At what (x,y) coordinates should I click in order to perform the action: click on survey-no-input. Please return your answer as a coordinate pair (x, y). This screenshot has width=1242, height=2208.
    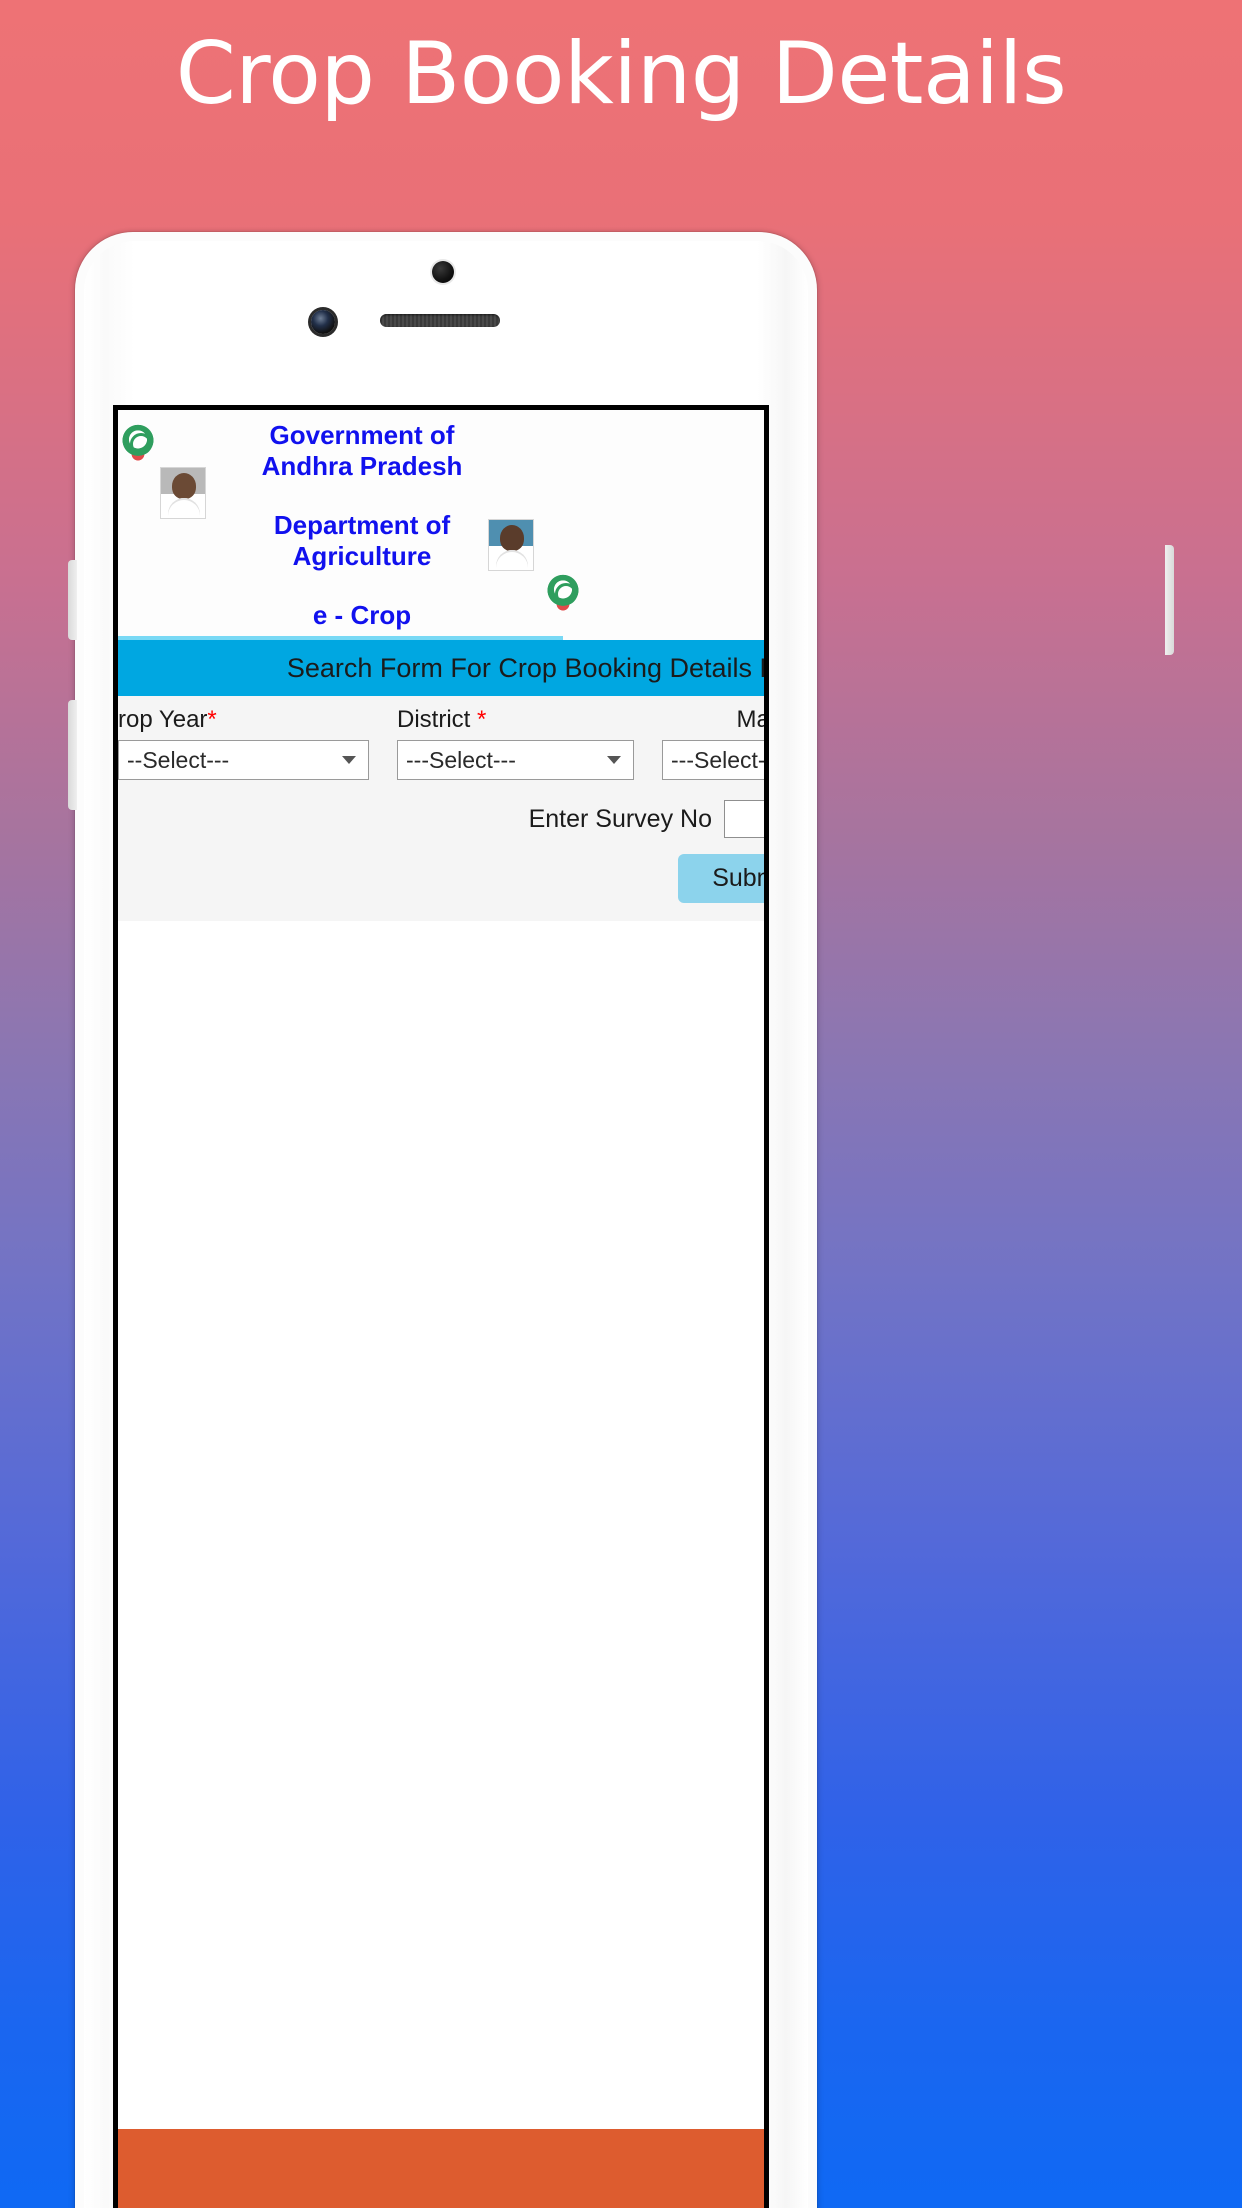
    Looking at the image, I should click on (744, 819).